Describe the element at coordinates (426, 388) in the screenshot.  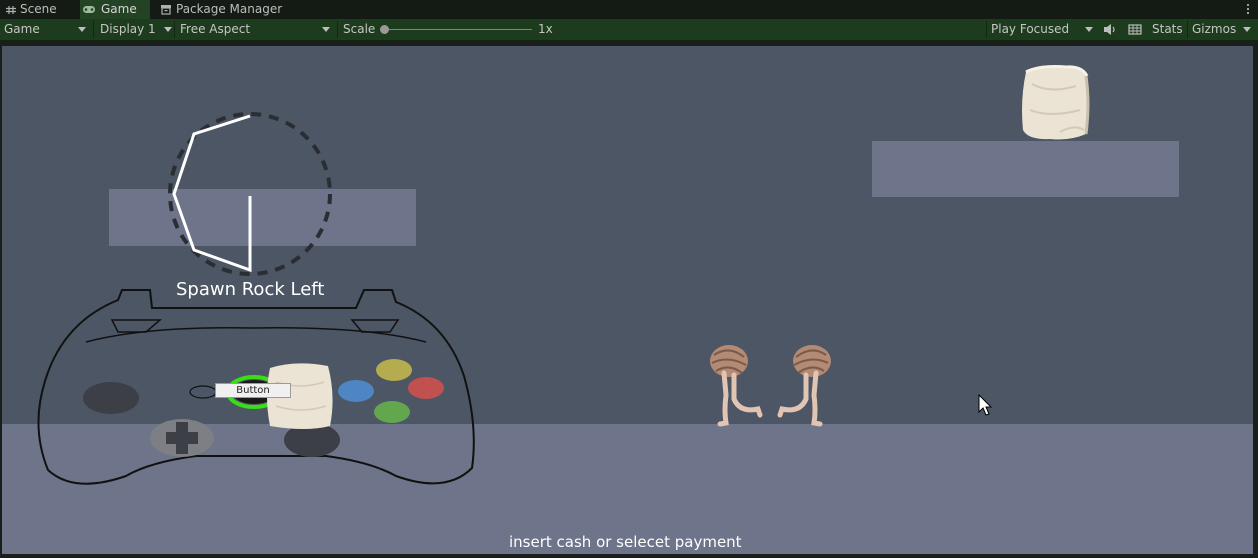
I see `face-button-b` at that location.